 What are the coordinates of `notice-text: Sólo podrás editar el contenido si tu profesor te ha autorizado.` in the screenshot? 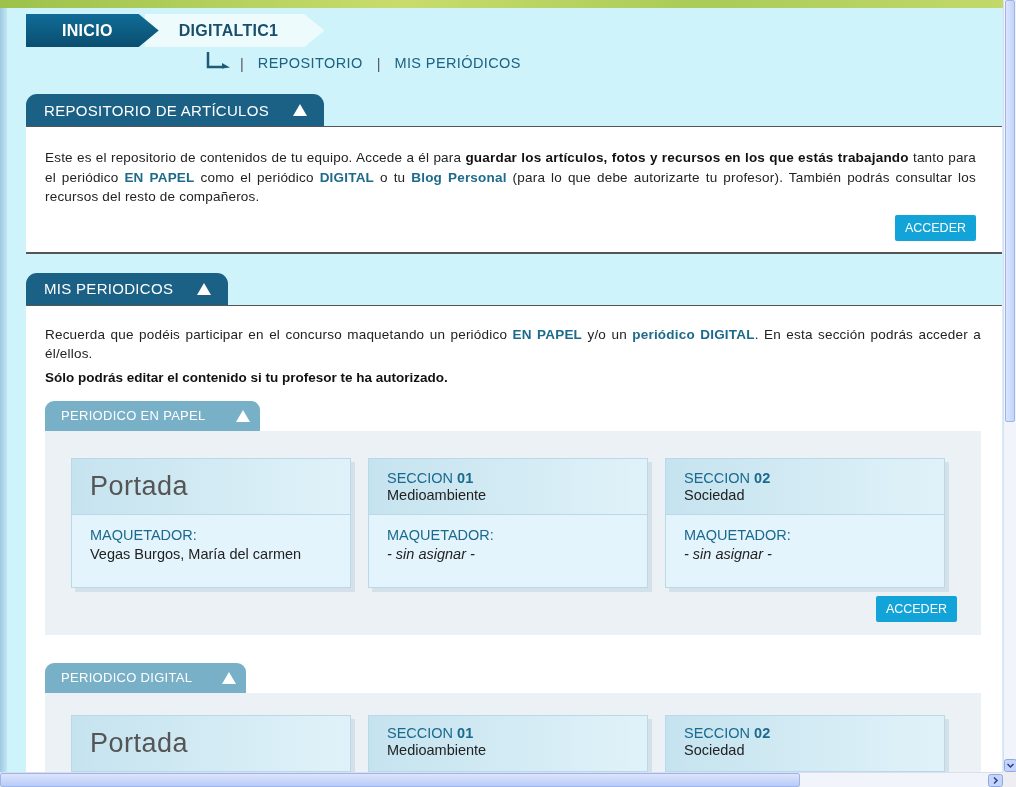 It's located at (247, 377).